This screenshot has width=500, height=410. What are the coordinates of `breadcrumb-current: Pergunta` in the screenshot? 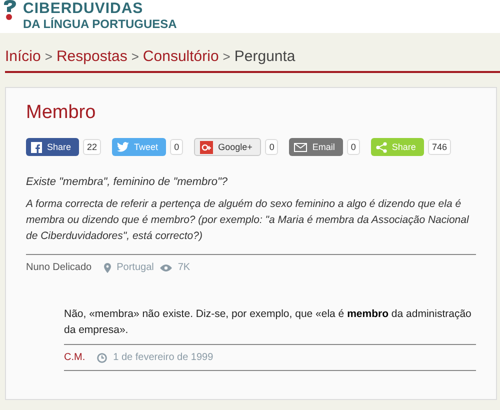 It's located at (265, 56).